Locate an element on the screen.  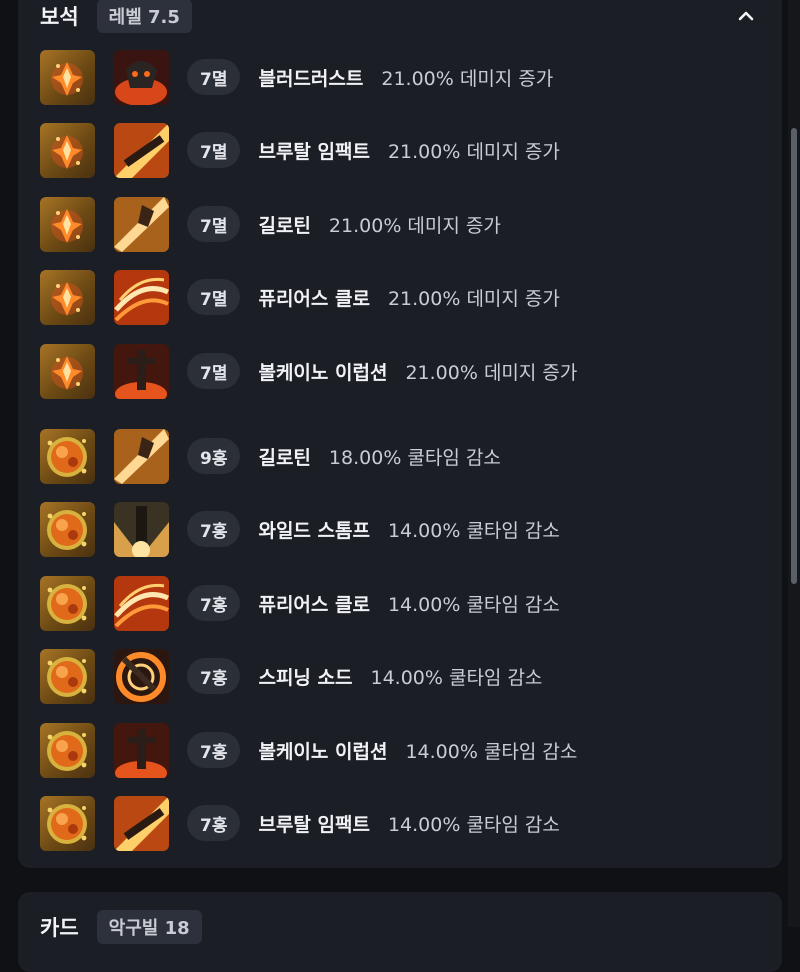
gem-row: 7홍 브루탈 임팩트 14.00% 쿨타임 감소 is located at coordinates (300, 823).